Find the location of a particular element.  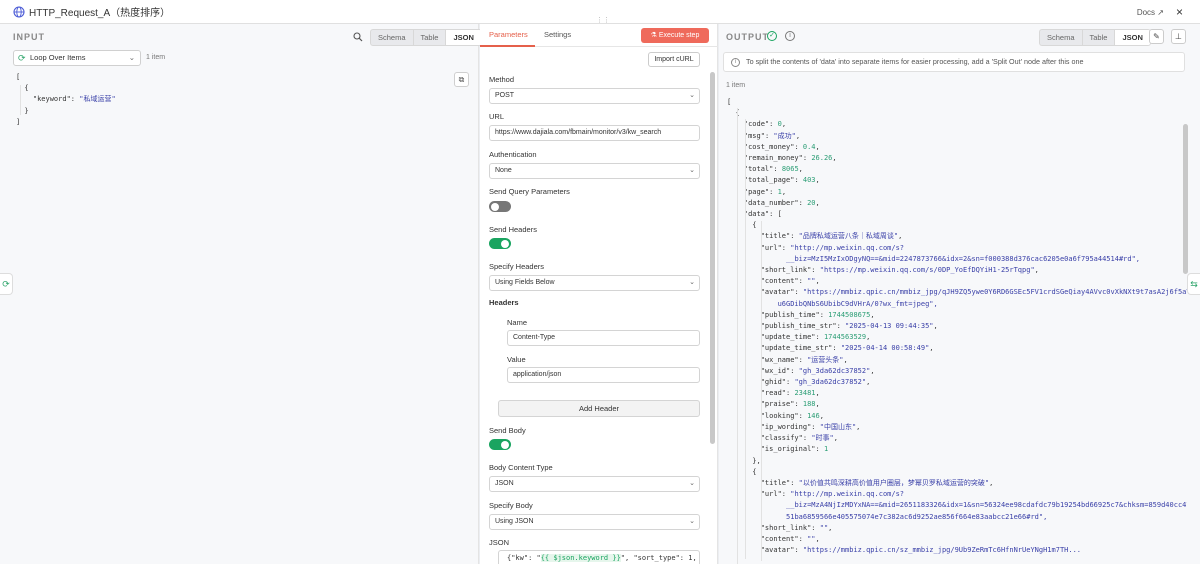

specify-headers-label: Specify Headers is located at coordinates (517, 266).